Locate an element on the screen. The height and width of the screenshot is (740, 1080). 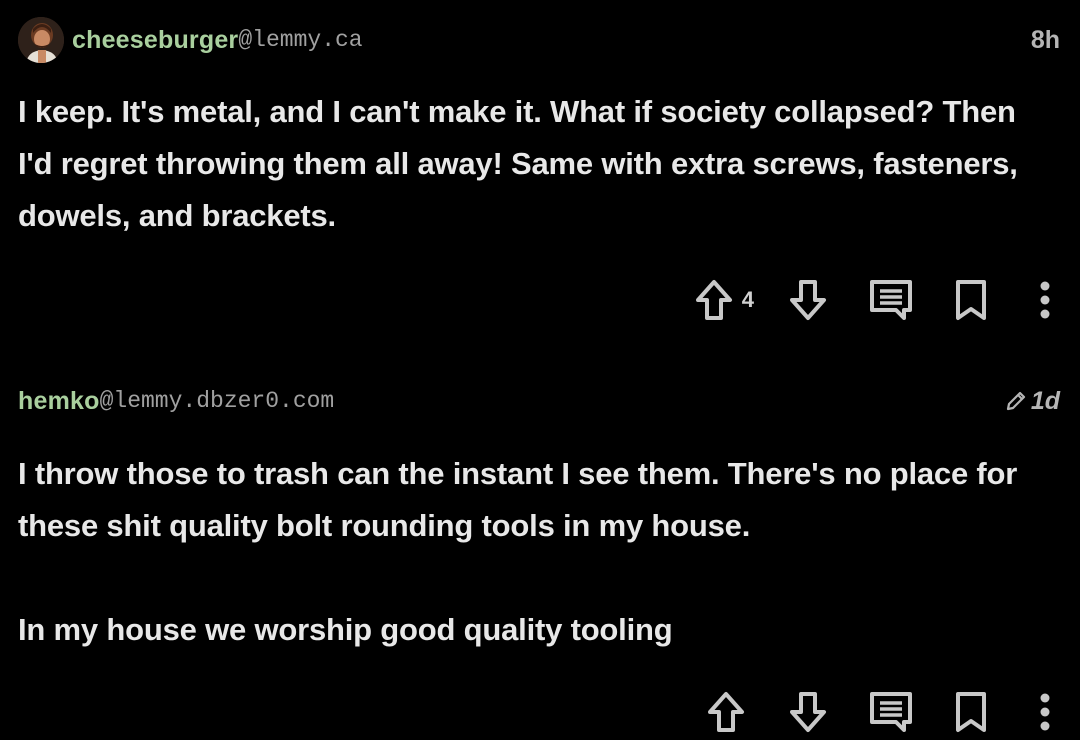
username: cheeseburger is located at coordinates (155, 40).